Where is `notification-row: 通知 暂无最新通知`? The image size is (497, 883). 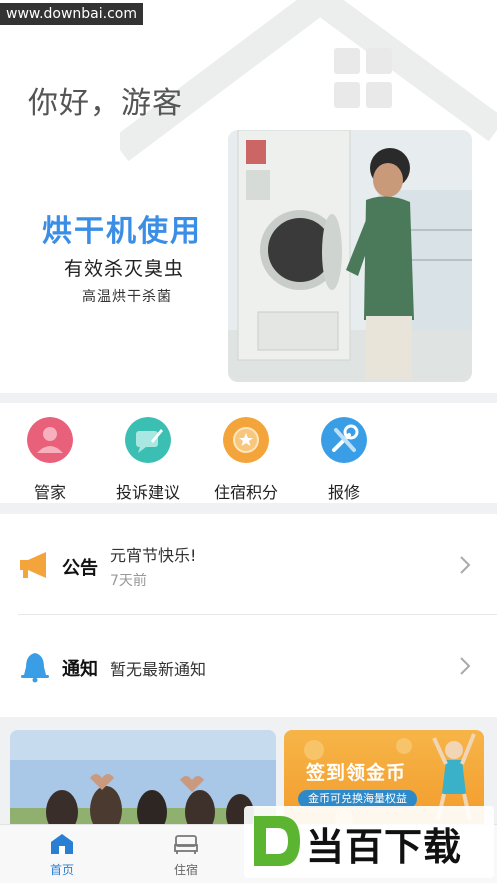 notification-row: 通知 暂无最新通知 is located at coordinates (248, 667).